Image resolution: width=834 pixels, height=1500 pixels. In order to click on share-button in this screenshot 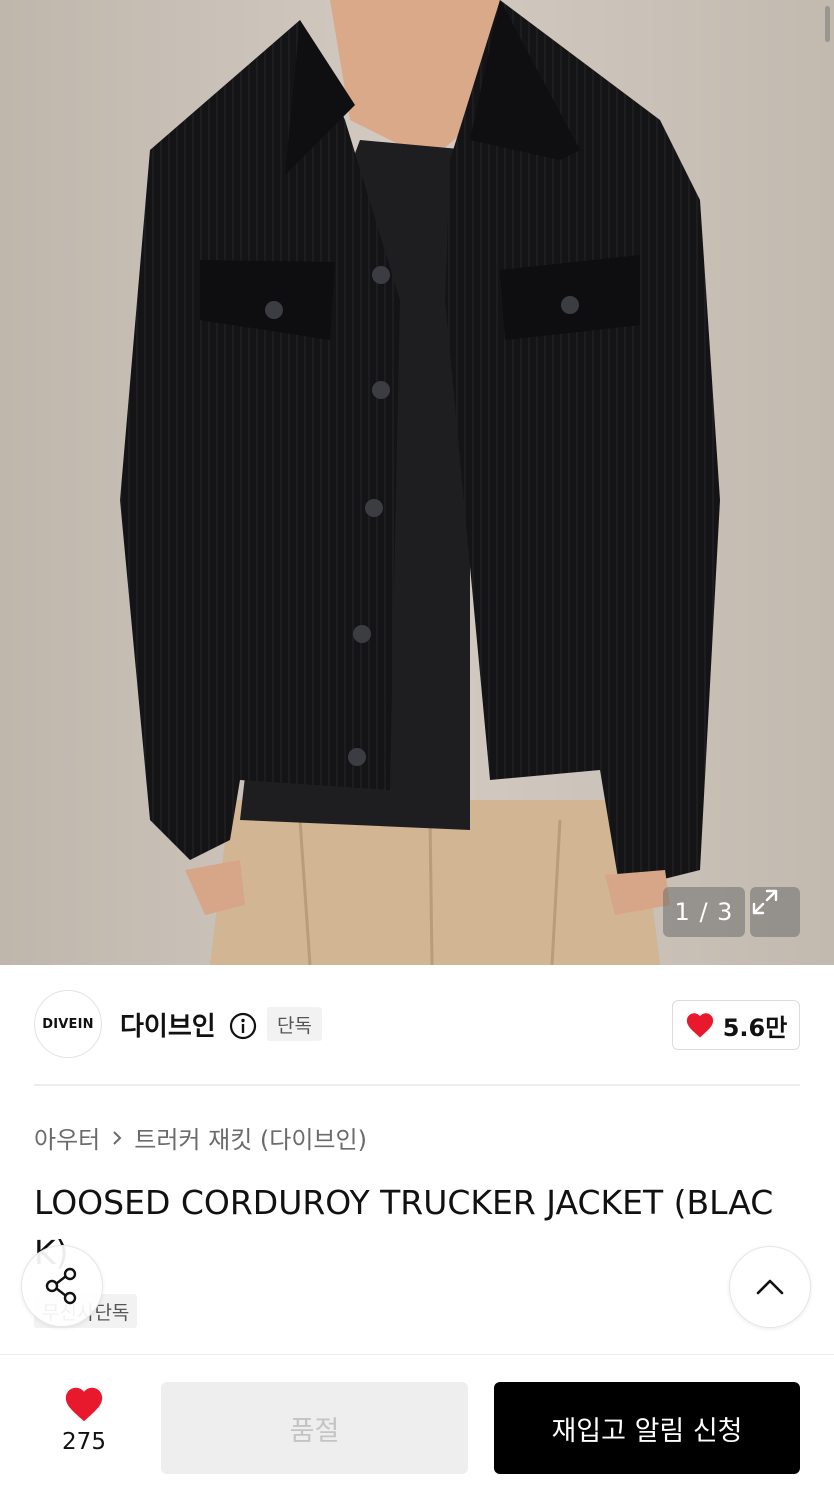, I will do `click(62, 1286)`.